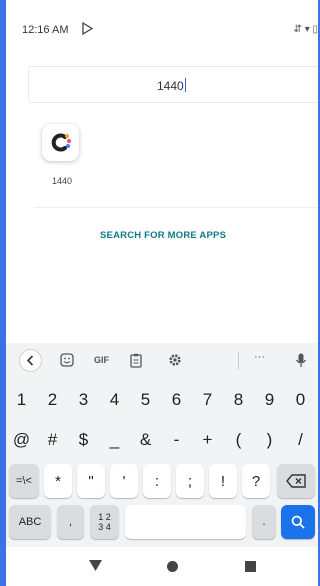  What do you see at coordinates (259, 359) in the screenshot?
I see `more-options-icon: ···` at bounding box center [259, 359].